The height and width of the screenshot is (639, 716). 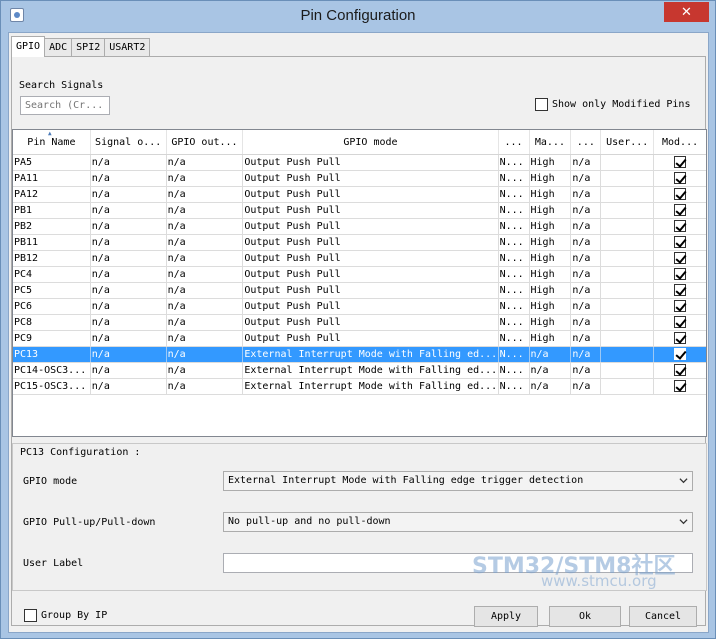 I want to click on sort-ascending-icon: ▲, so click(x=50, y=133).